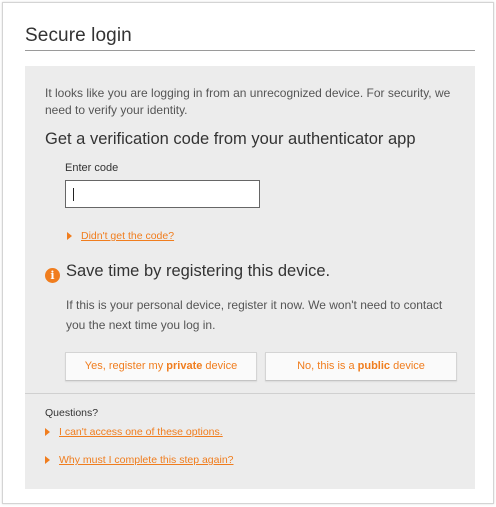  I want to click on public-device-button: No, this is a public device, so click(361, 366).